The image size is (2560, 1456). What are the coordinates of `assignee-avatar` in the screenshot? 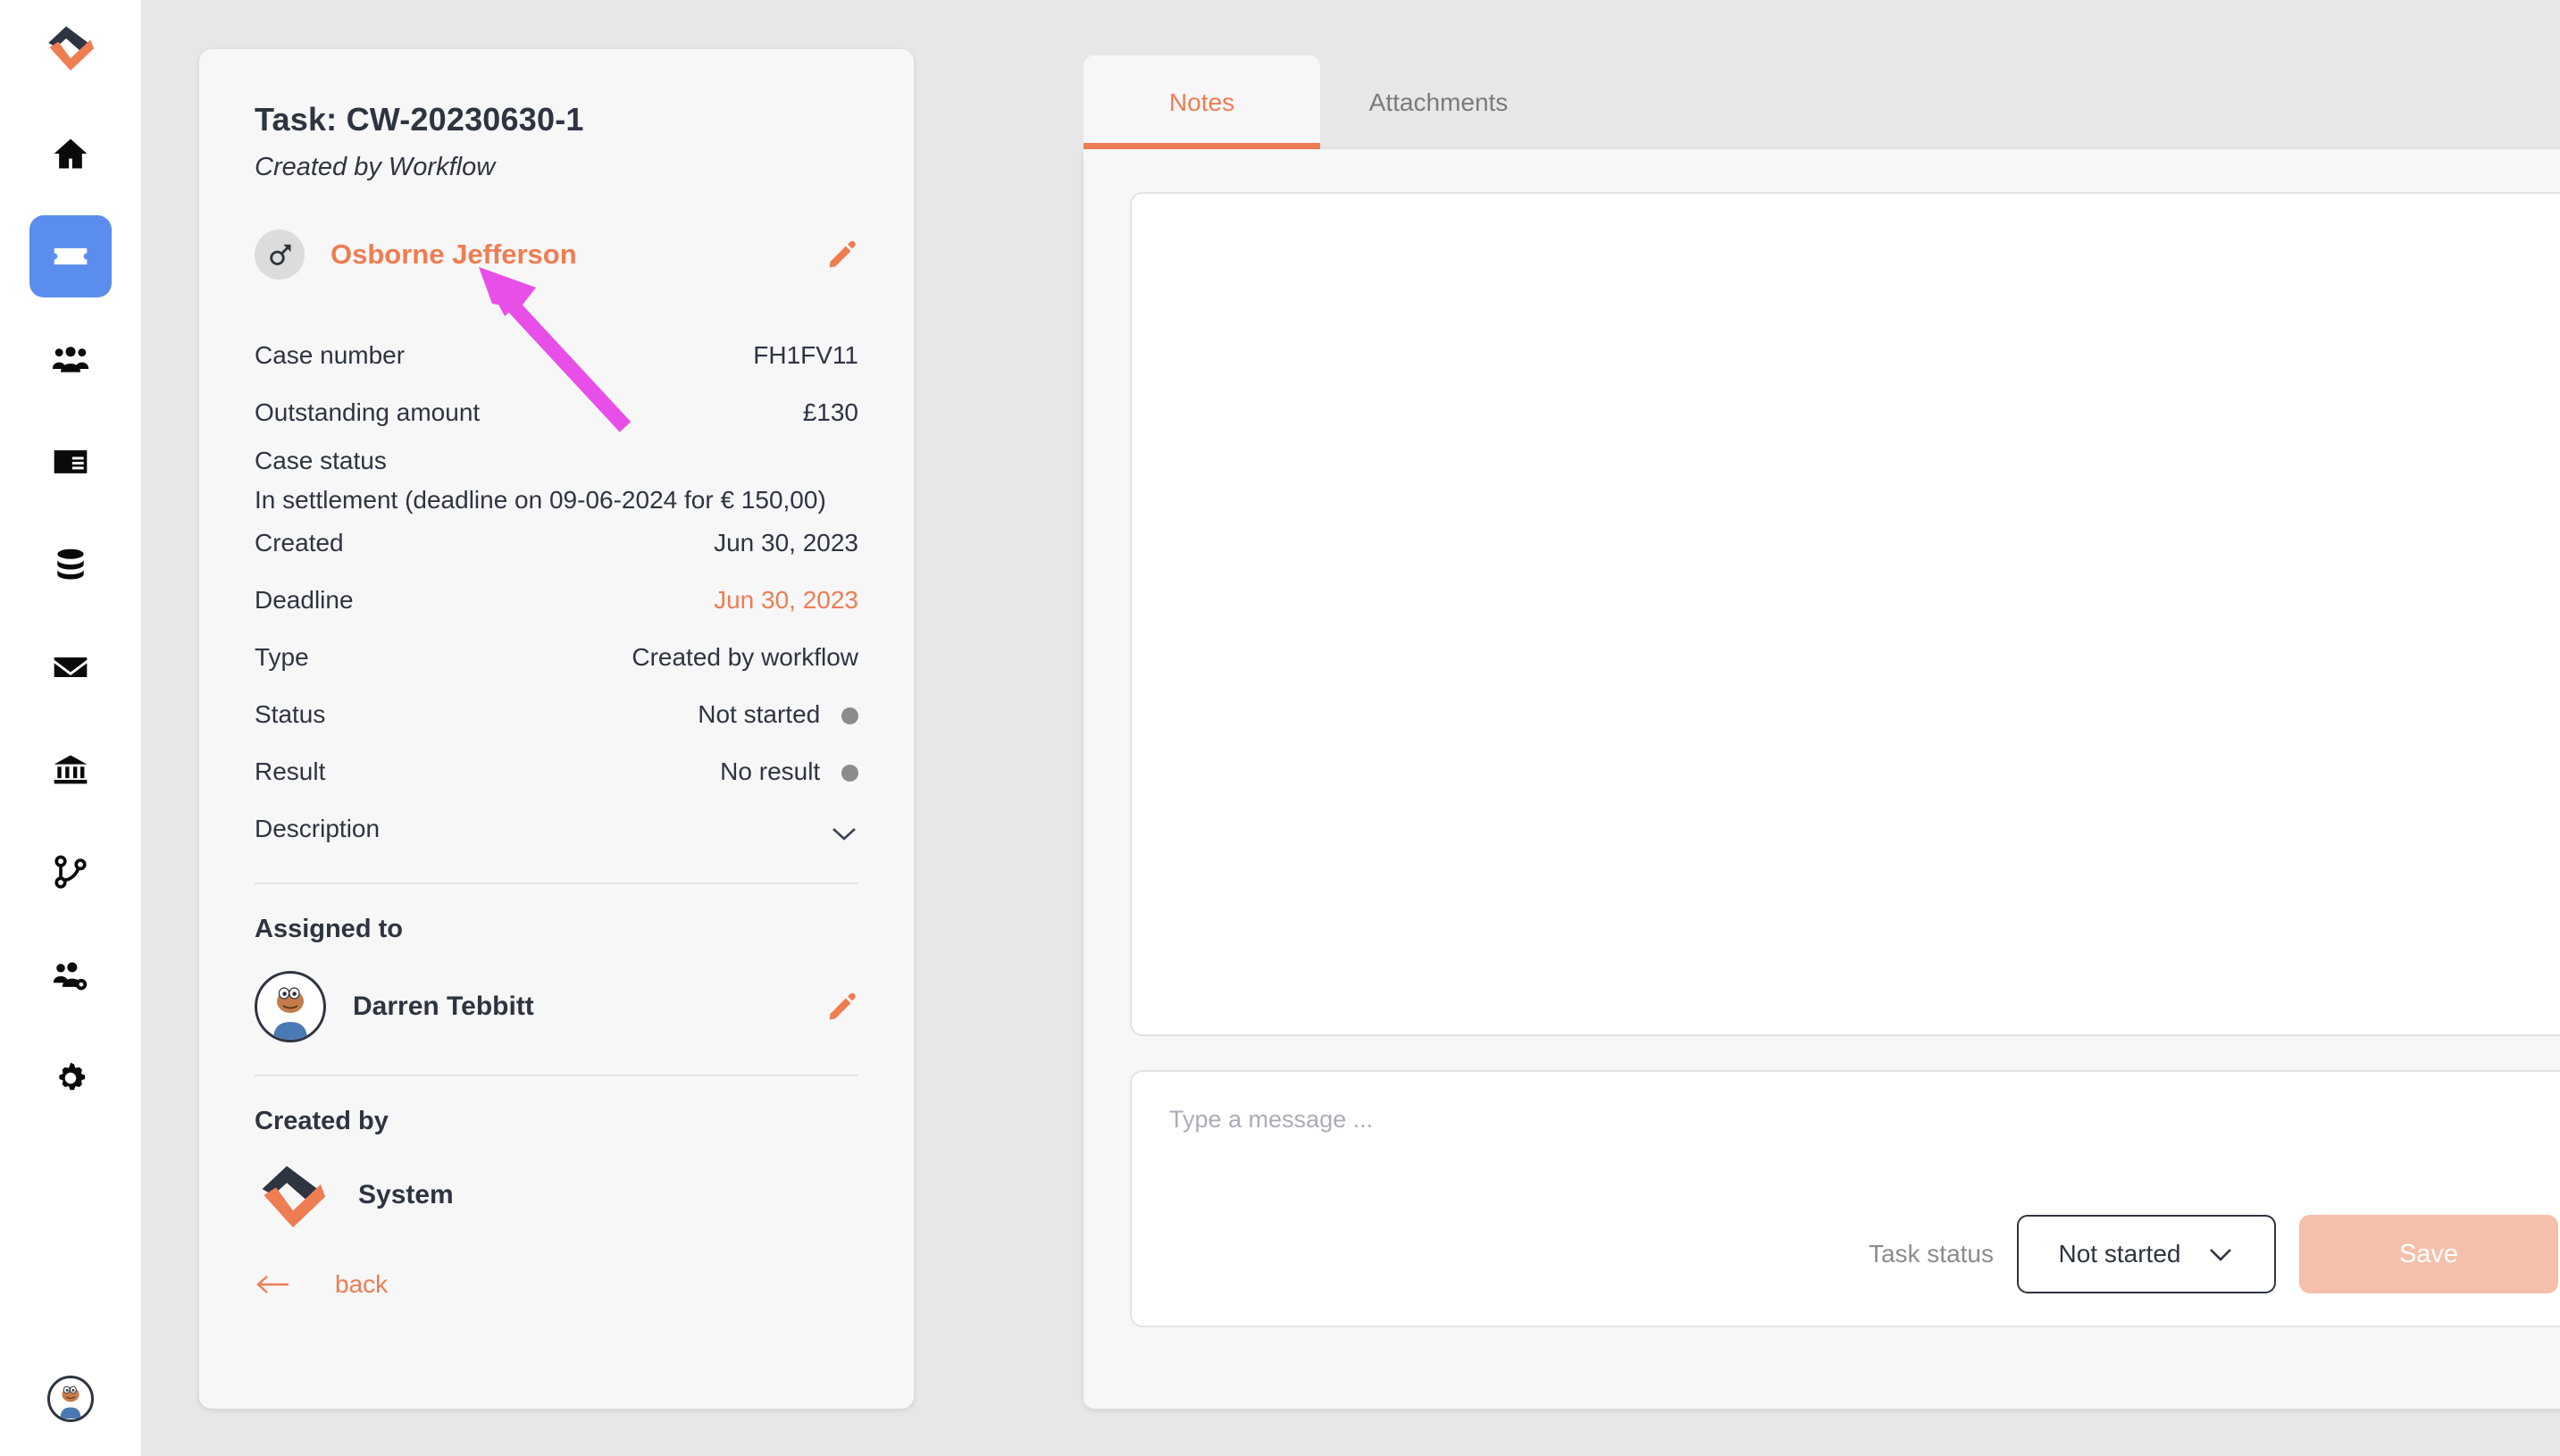 It's located at (290, 1006).